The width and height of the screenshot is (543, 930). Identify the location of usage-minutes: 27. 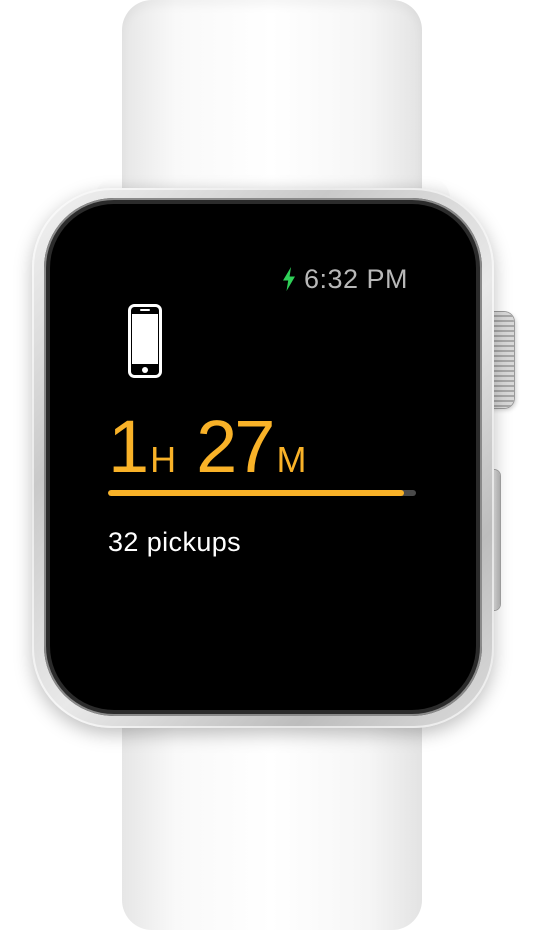
(235, 446).